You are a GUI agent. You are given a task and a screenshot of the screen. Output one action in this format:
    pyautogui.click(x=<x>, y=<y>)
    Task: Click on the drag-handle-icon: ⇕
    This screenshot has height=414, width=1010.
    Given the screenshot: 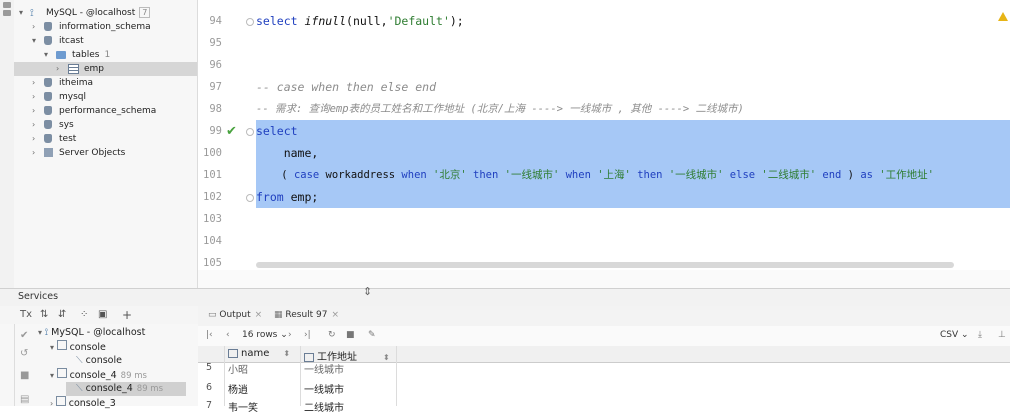 What is the action you would take?
    pyautogui.click(x=367, y=291)
    